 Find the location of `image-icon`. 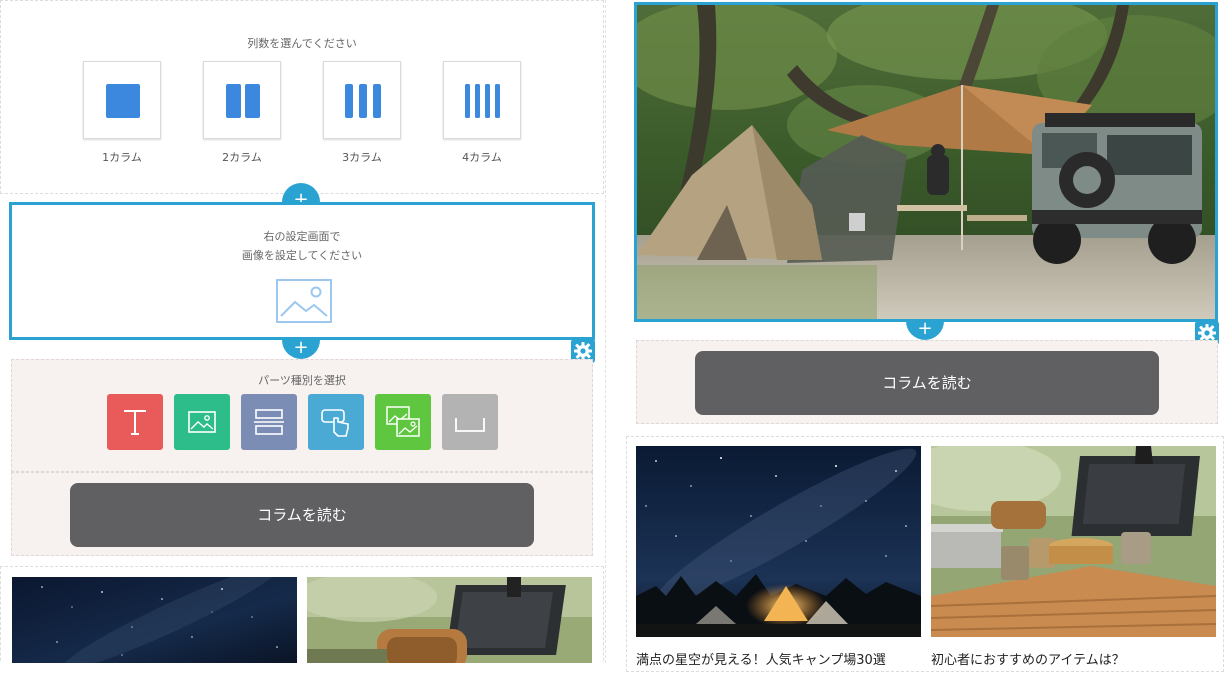

image-icon is located at coordinates (202, 422).